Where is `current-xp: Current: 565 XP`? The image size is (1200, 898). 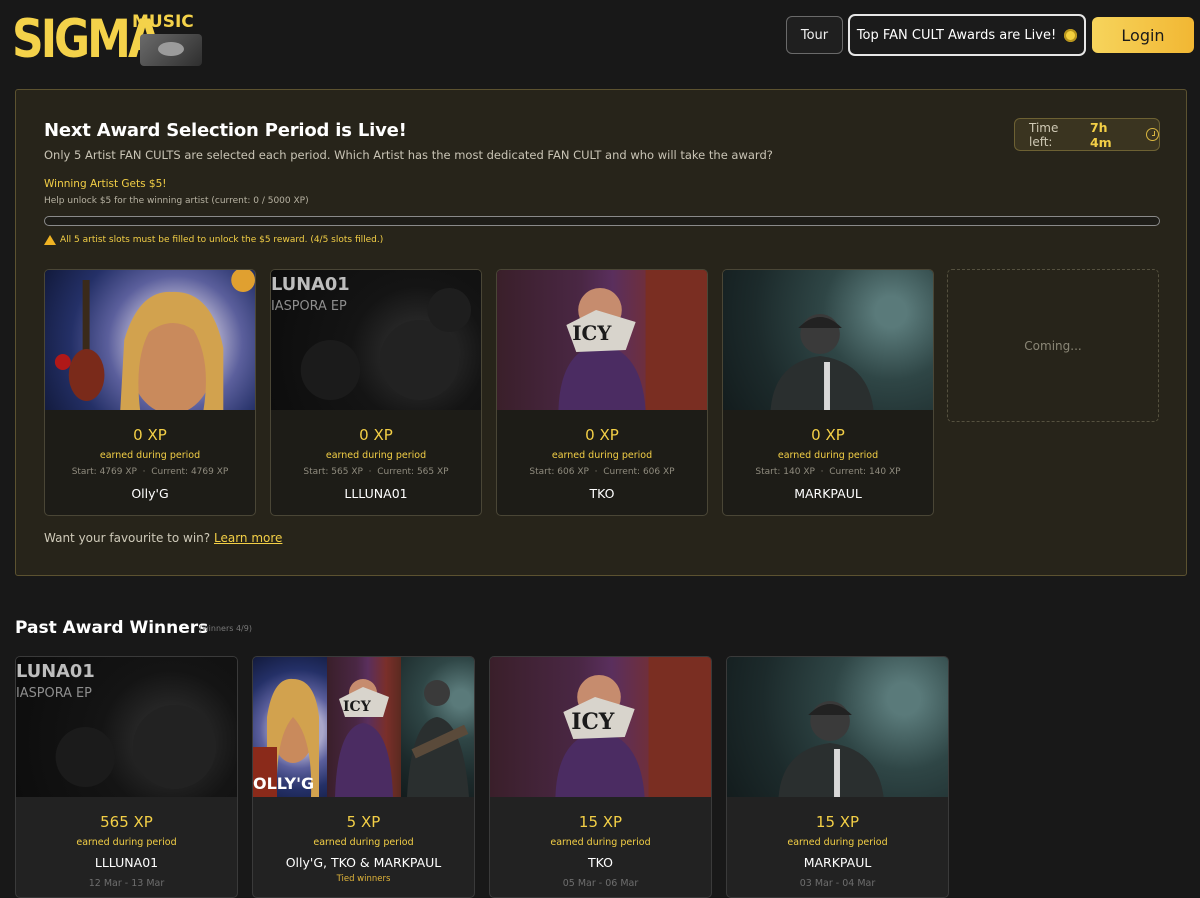 current-xp: Current: 565 XP is located at coordinates (413, 472).